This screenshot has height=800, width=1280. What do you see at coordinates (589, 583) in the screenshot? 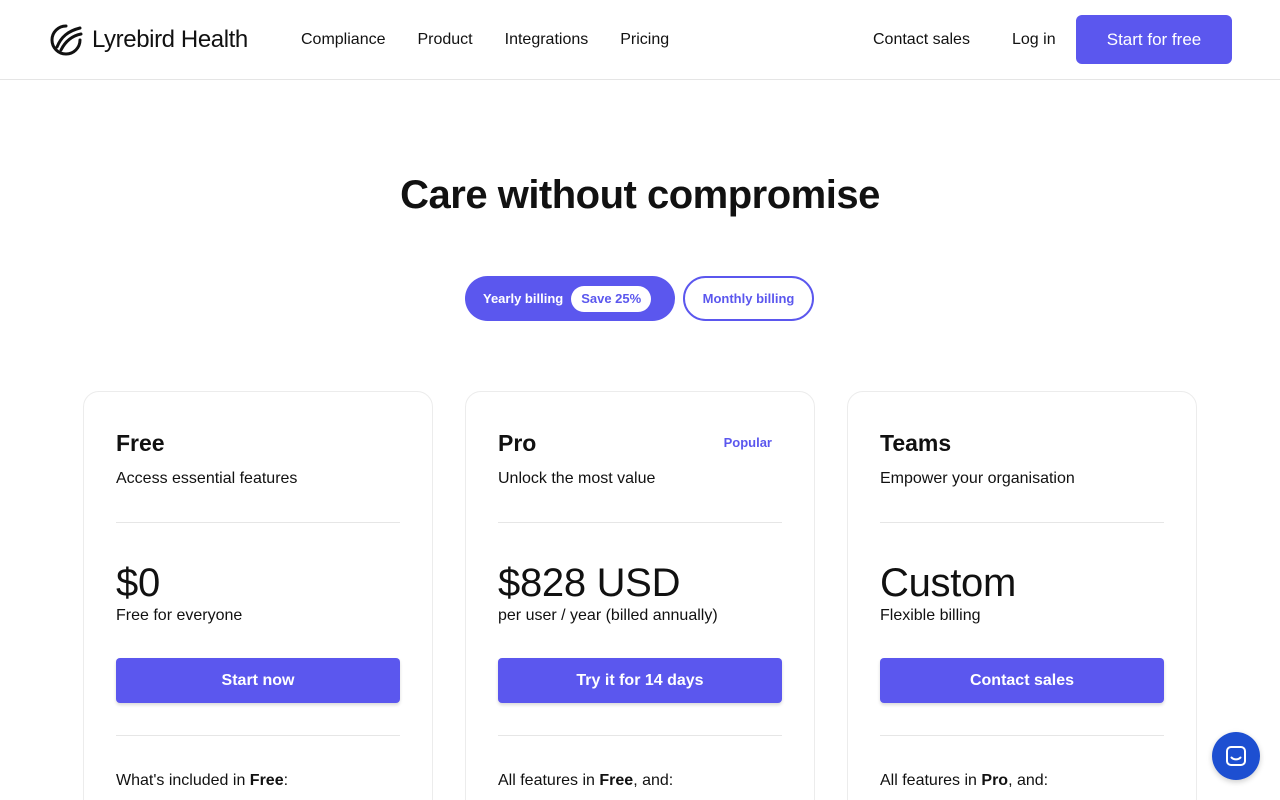
I see `plan-price: $828 USD` at bounding box center [589, 583].